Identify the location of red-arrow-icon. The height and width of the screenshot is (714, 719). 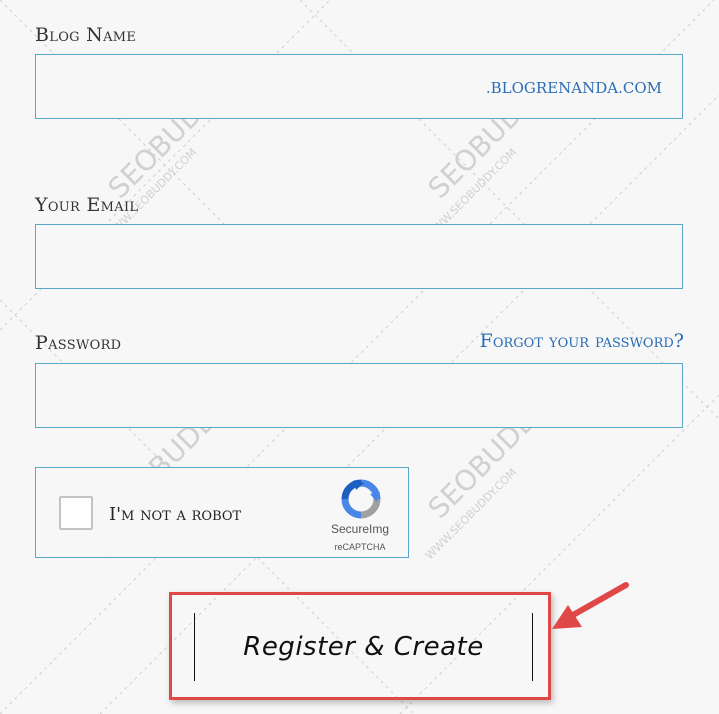
(590, 605).